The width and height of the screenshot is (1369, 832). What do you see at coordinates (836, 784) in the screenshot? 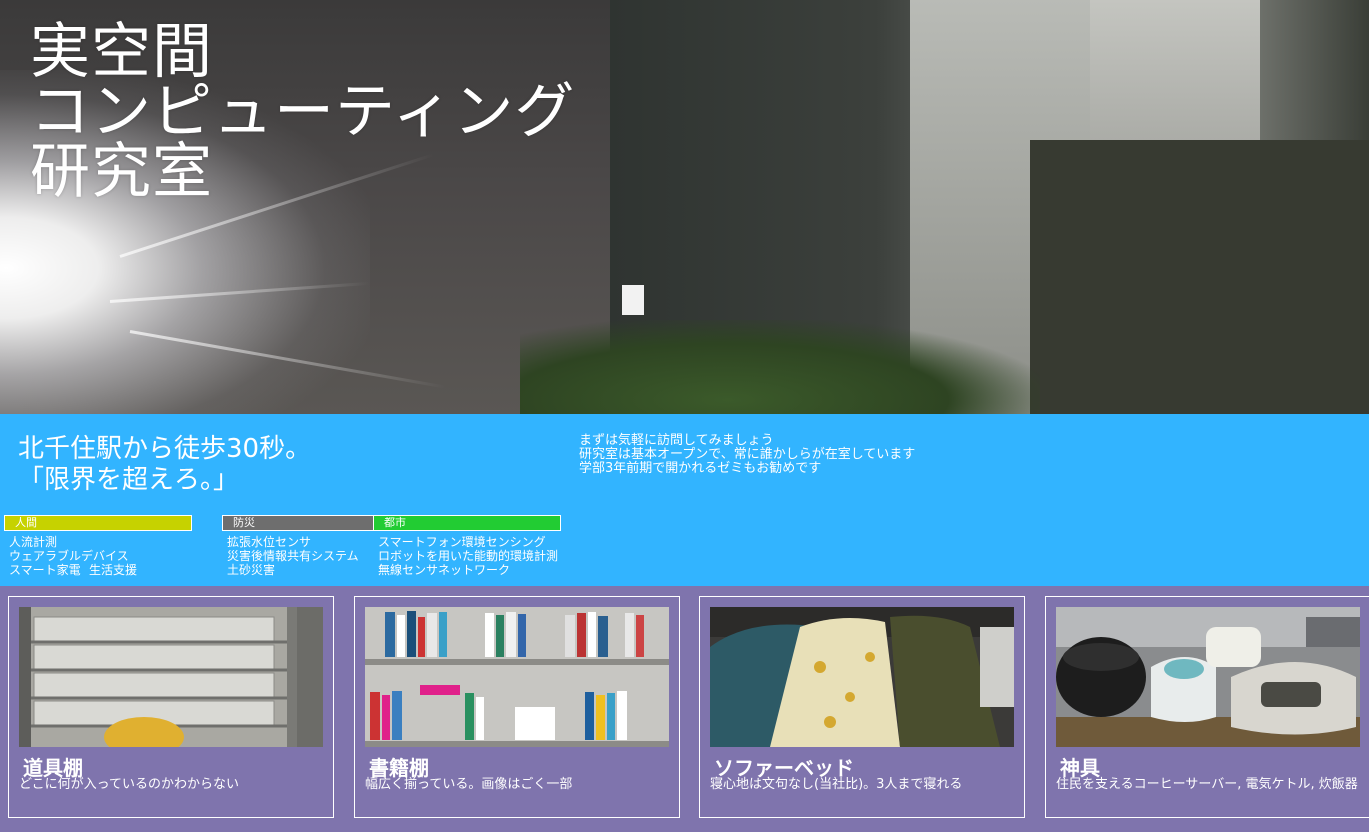
I see `card-description: 寝心地は文句なし(当社比)。3人まで寝れる` at bounding box center [836, 784].